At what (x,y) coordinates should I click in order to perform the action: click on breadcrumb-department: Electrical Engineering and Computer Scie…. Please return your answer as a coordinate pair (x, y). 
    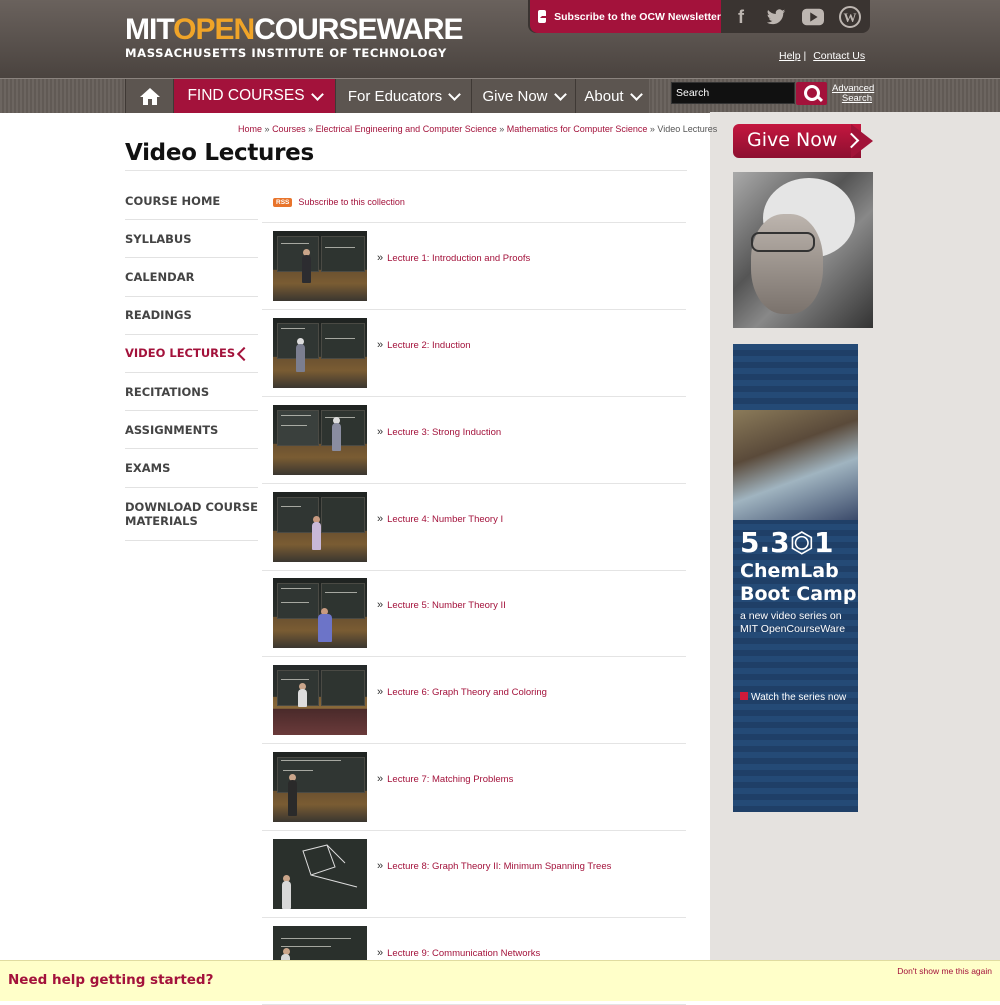
    Looking at the image, I should click on (406, 129).